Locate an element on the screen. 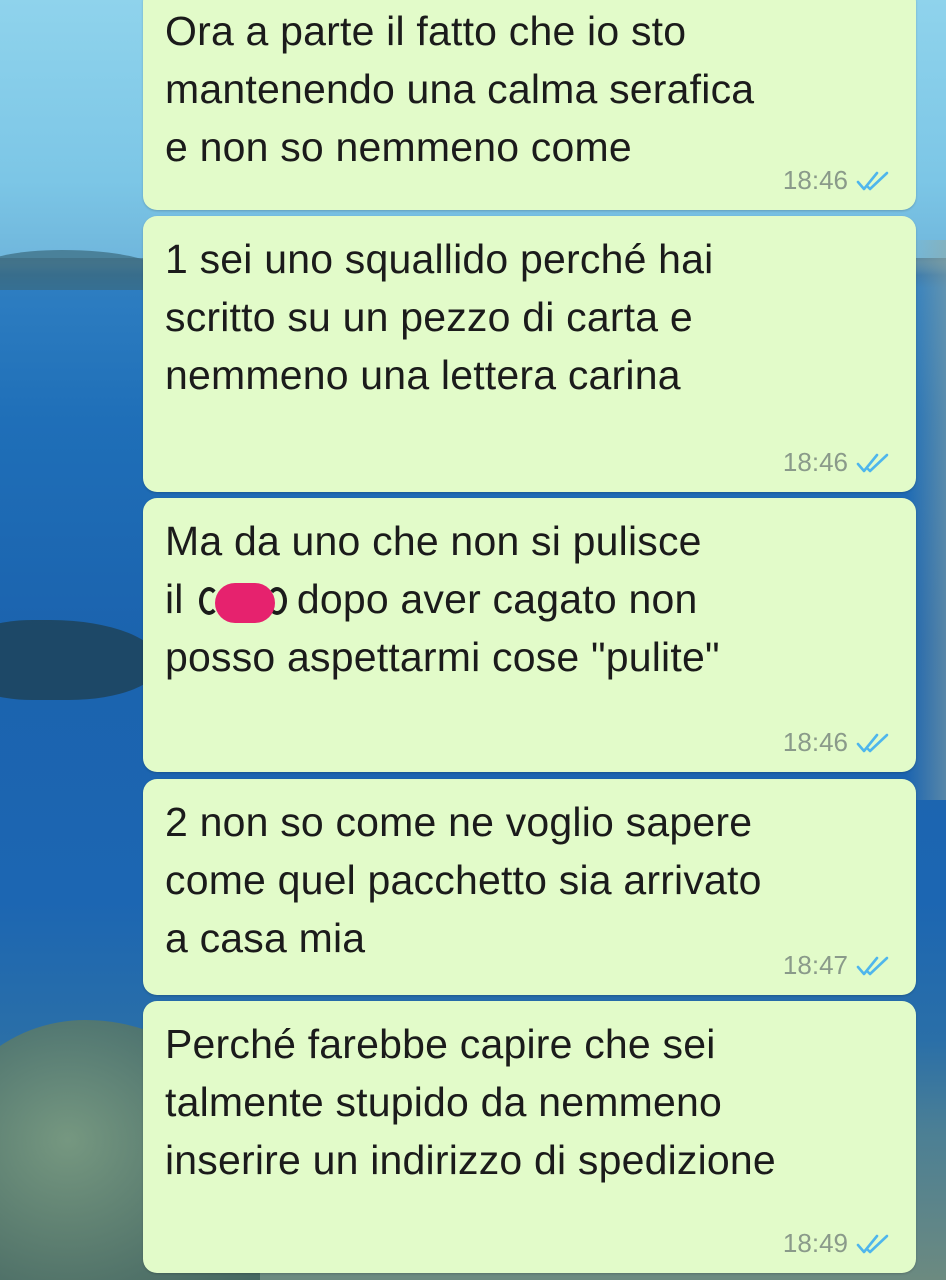 Image resolution: width=946 pixels, height=1280 pixels. message-line: Perché farebbe capire che sei is located at coordinates (440, 1044).